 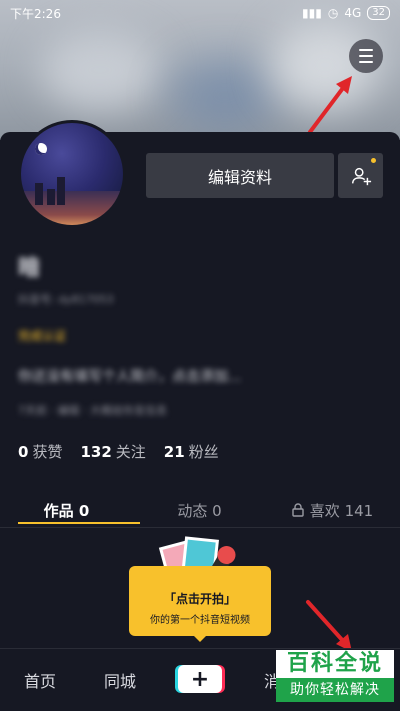 What do you see at coordinates (200, 620) in the screenshot?
I see `prompt-subtitle: 你的第一个抖音短视频` at bounding box center [200, 620].